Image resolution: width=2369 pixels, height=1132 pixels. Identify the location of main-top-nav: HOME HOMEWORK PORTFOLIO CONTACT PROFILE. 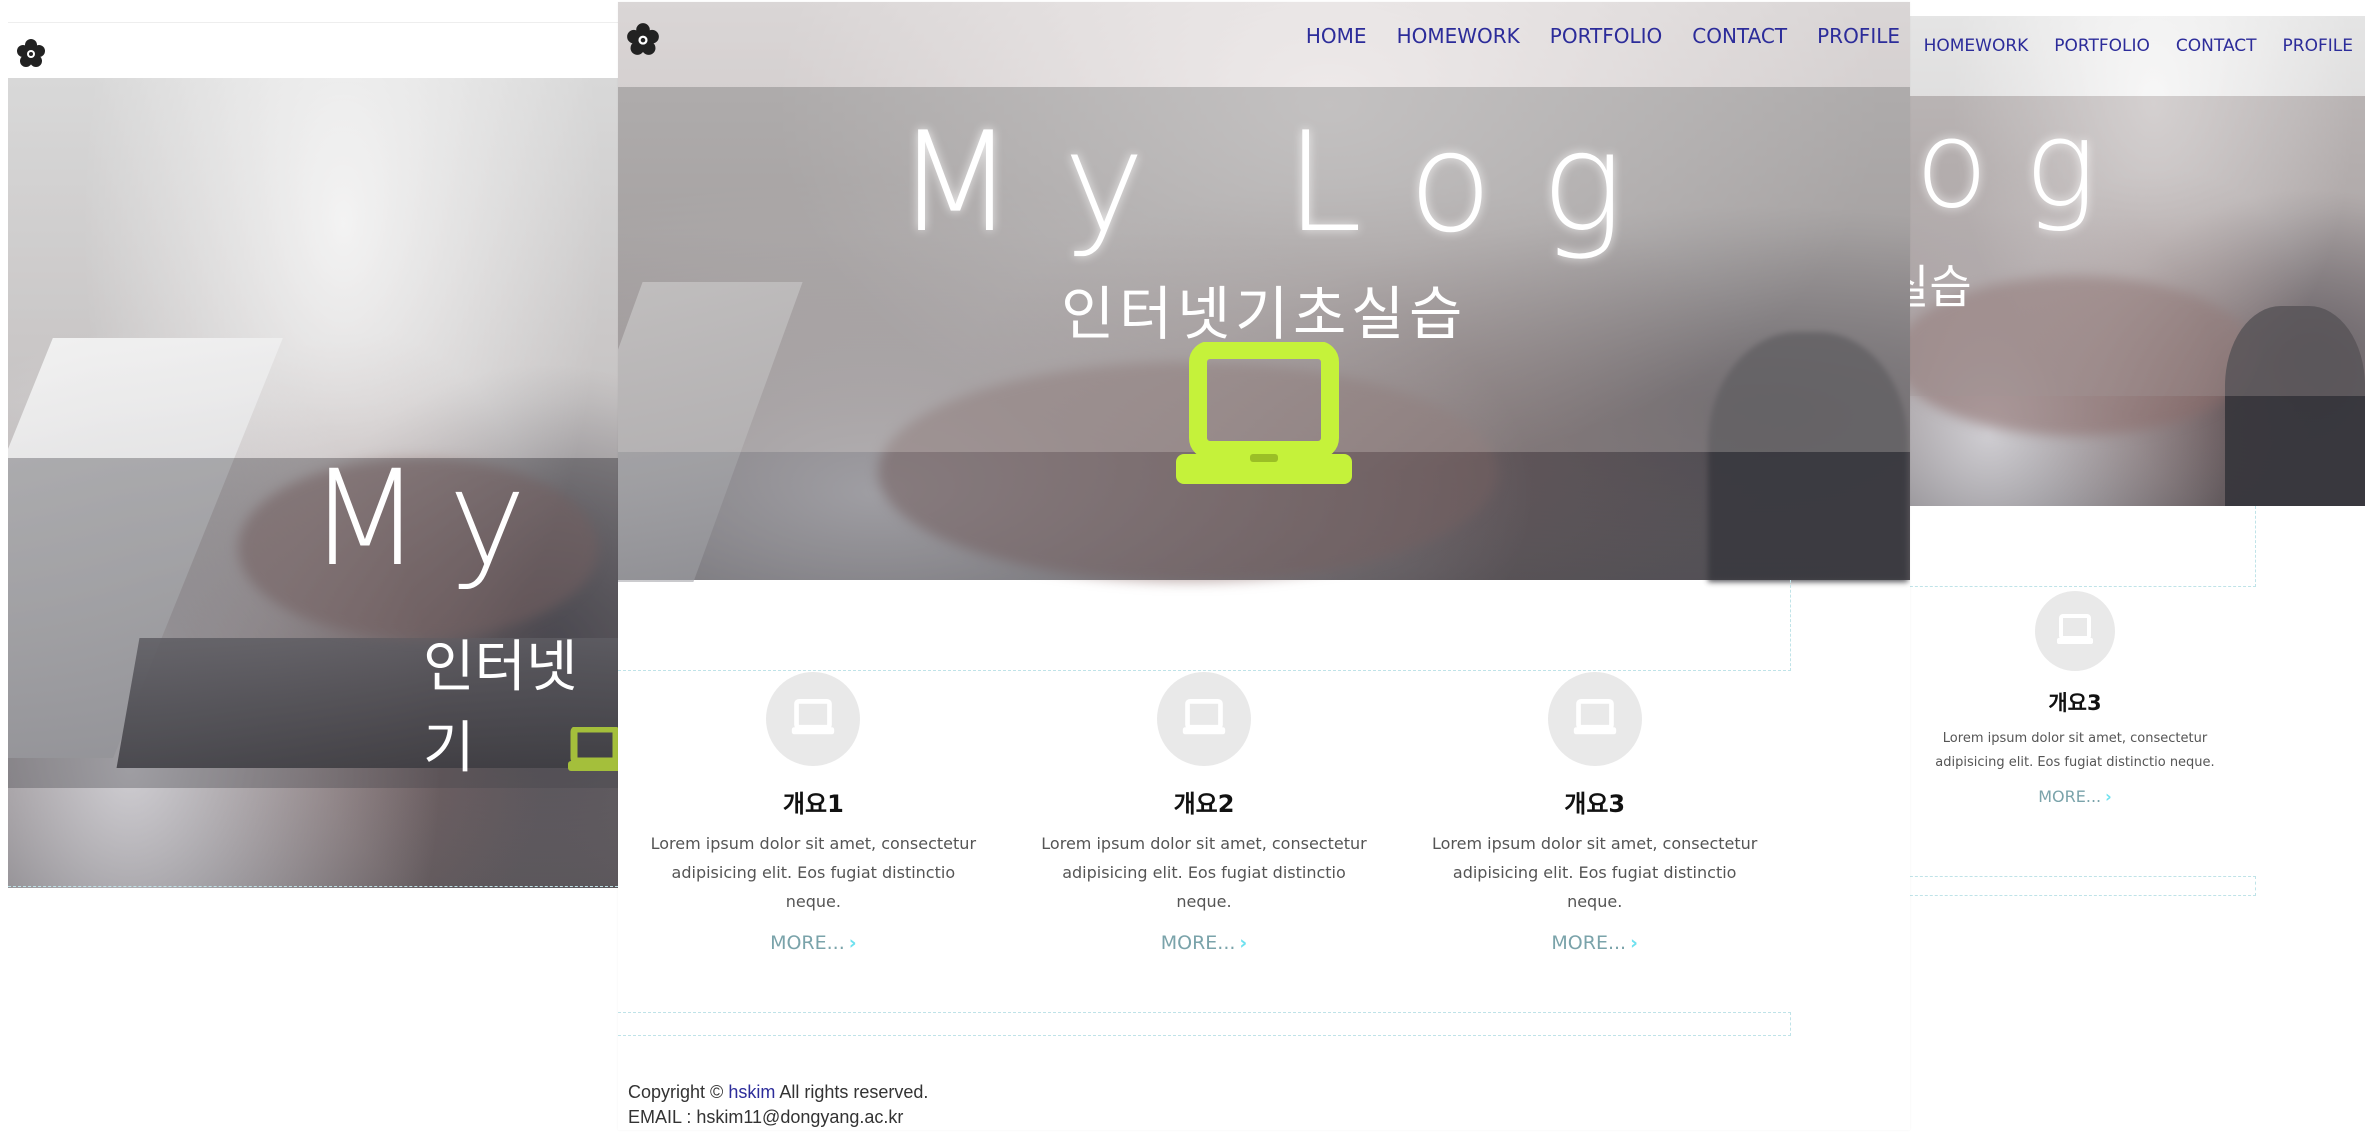
(1603, 36).